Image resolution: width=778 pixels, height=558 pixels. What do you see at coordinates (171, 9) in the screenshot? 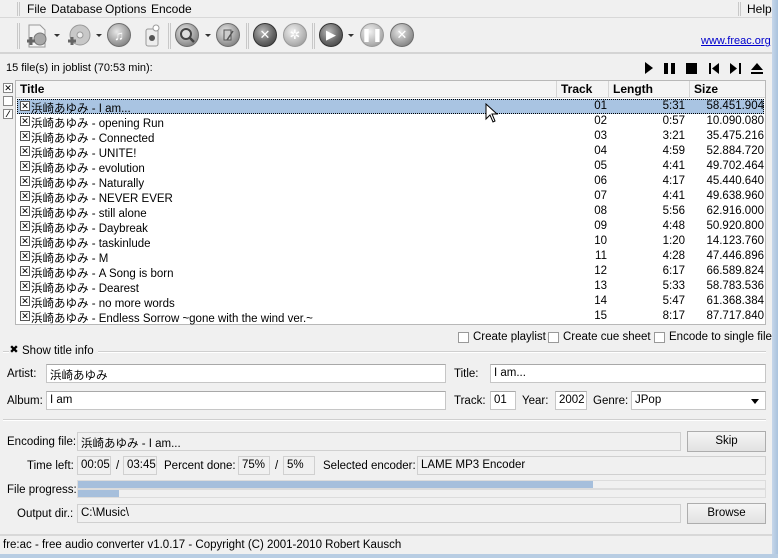
I see `menu-encode: Encode` at bounding box center [171, 9].